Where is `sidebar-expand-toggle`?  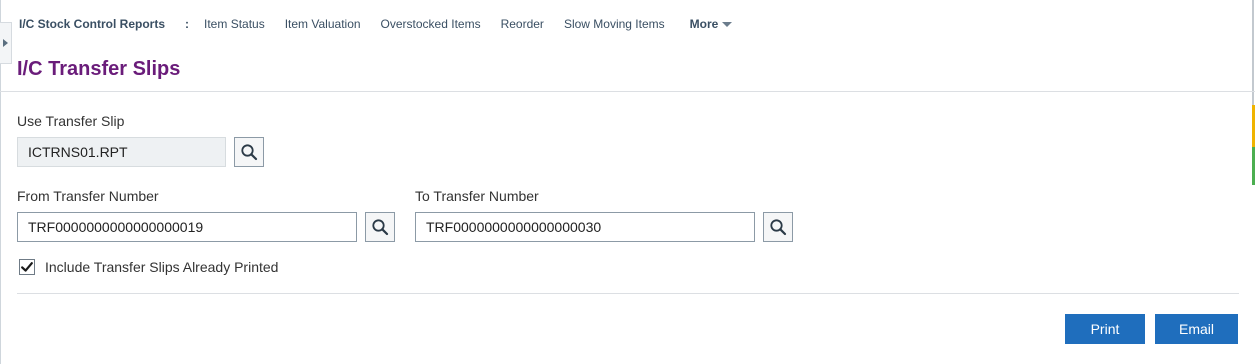
sidebar-expand-toggle is located at coordinates (6, 43).